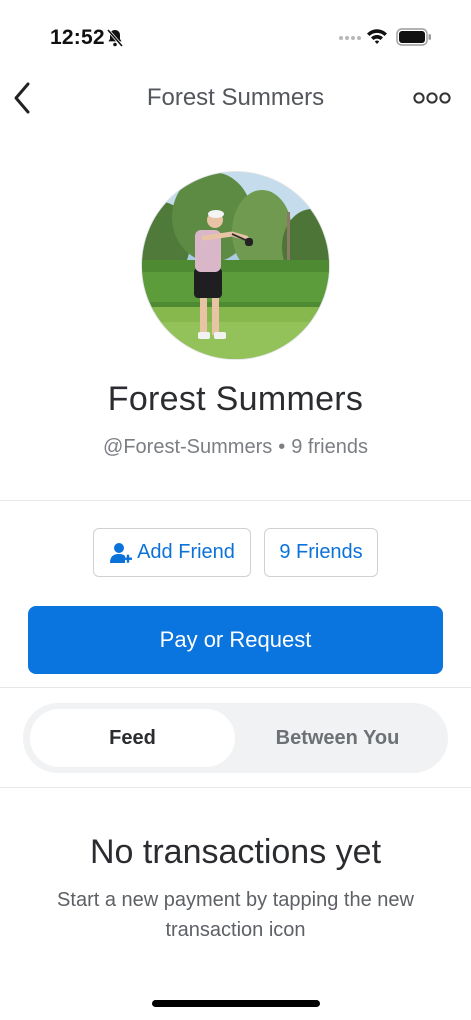 Image resolution: width=471 pixels, height=1020 pixels. I want to click on friends-count: 9 friends, so click(329, 447).